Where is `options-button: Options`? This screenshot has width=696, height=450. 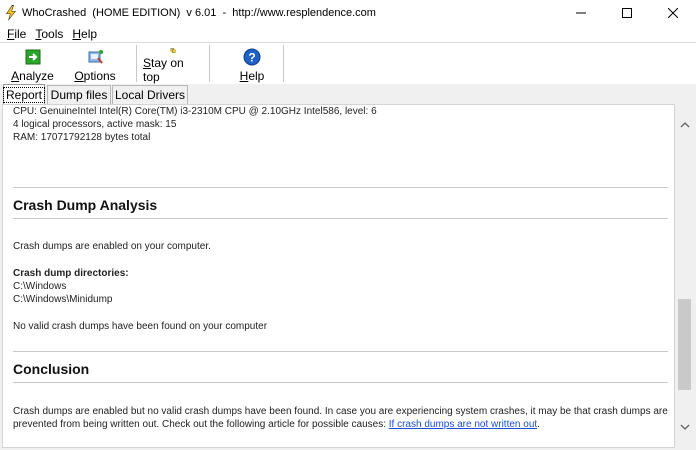
options-button: Options is located at coordinates (95, 63).